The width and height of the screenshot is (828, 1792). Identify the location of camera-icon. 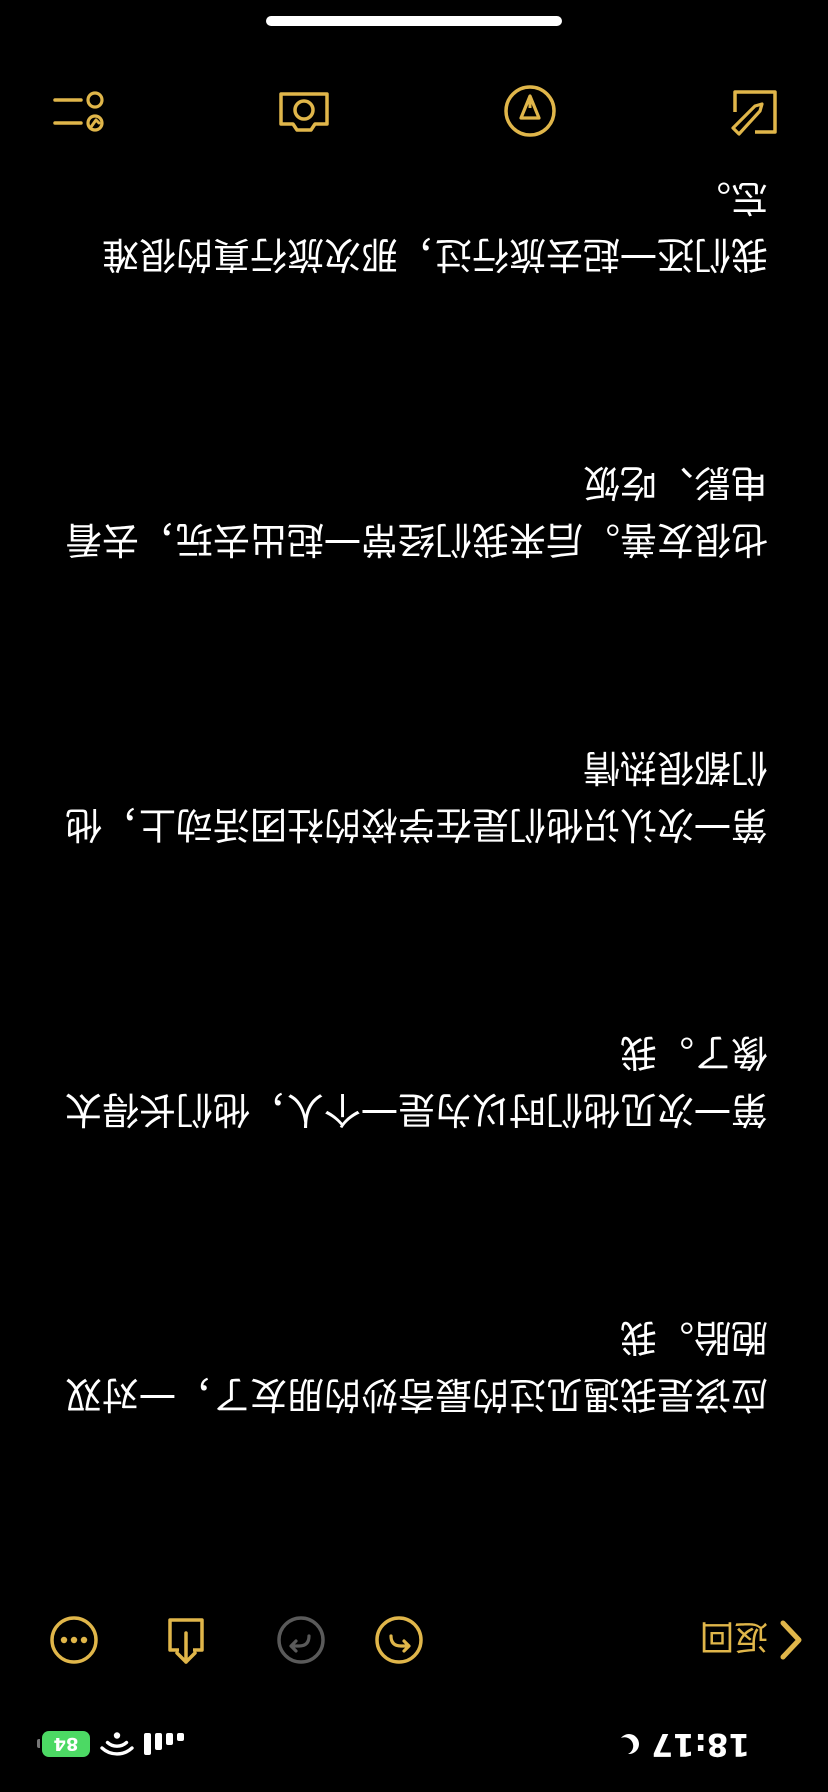
(304, 112).